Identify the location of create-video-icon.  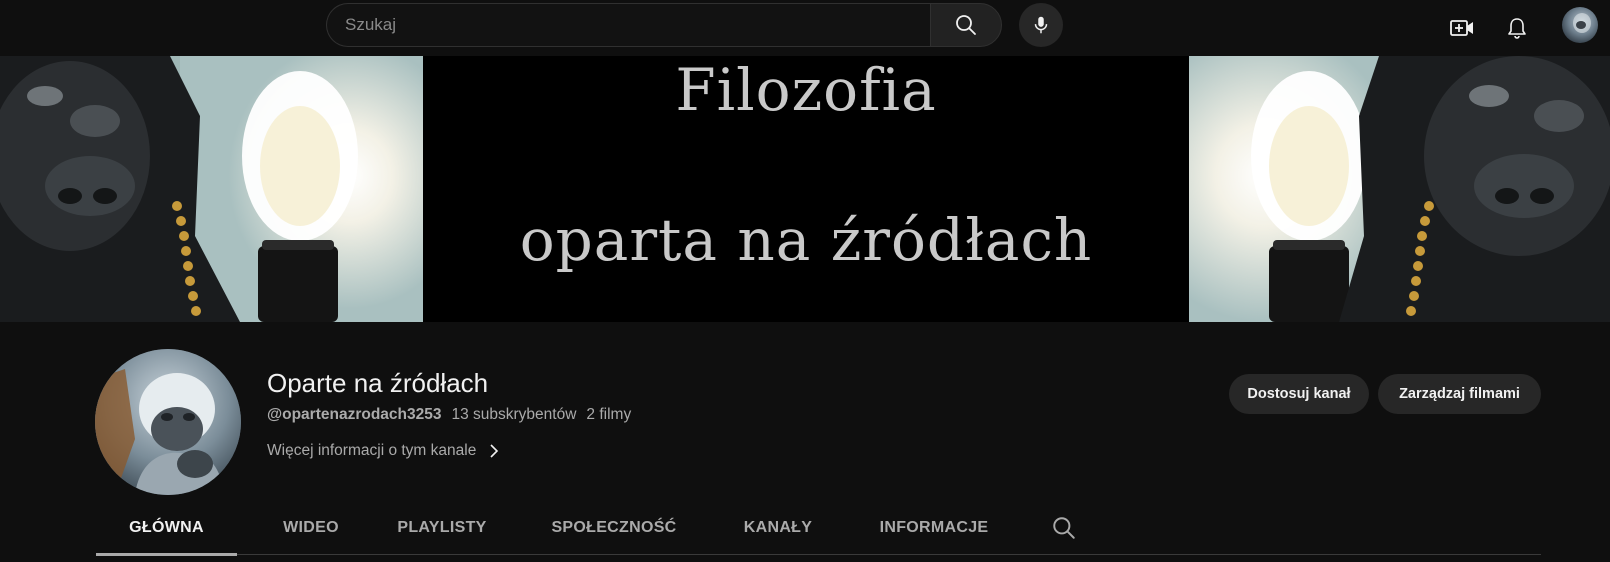
(1461, 28).